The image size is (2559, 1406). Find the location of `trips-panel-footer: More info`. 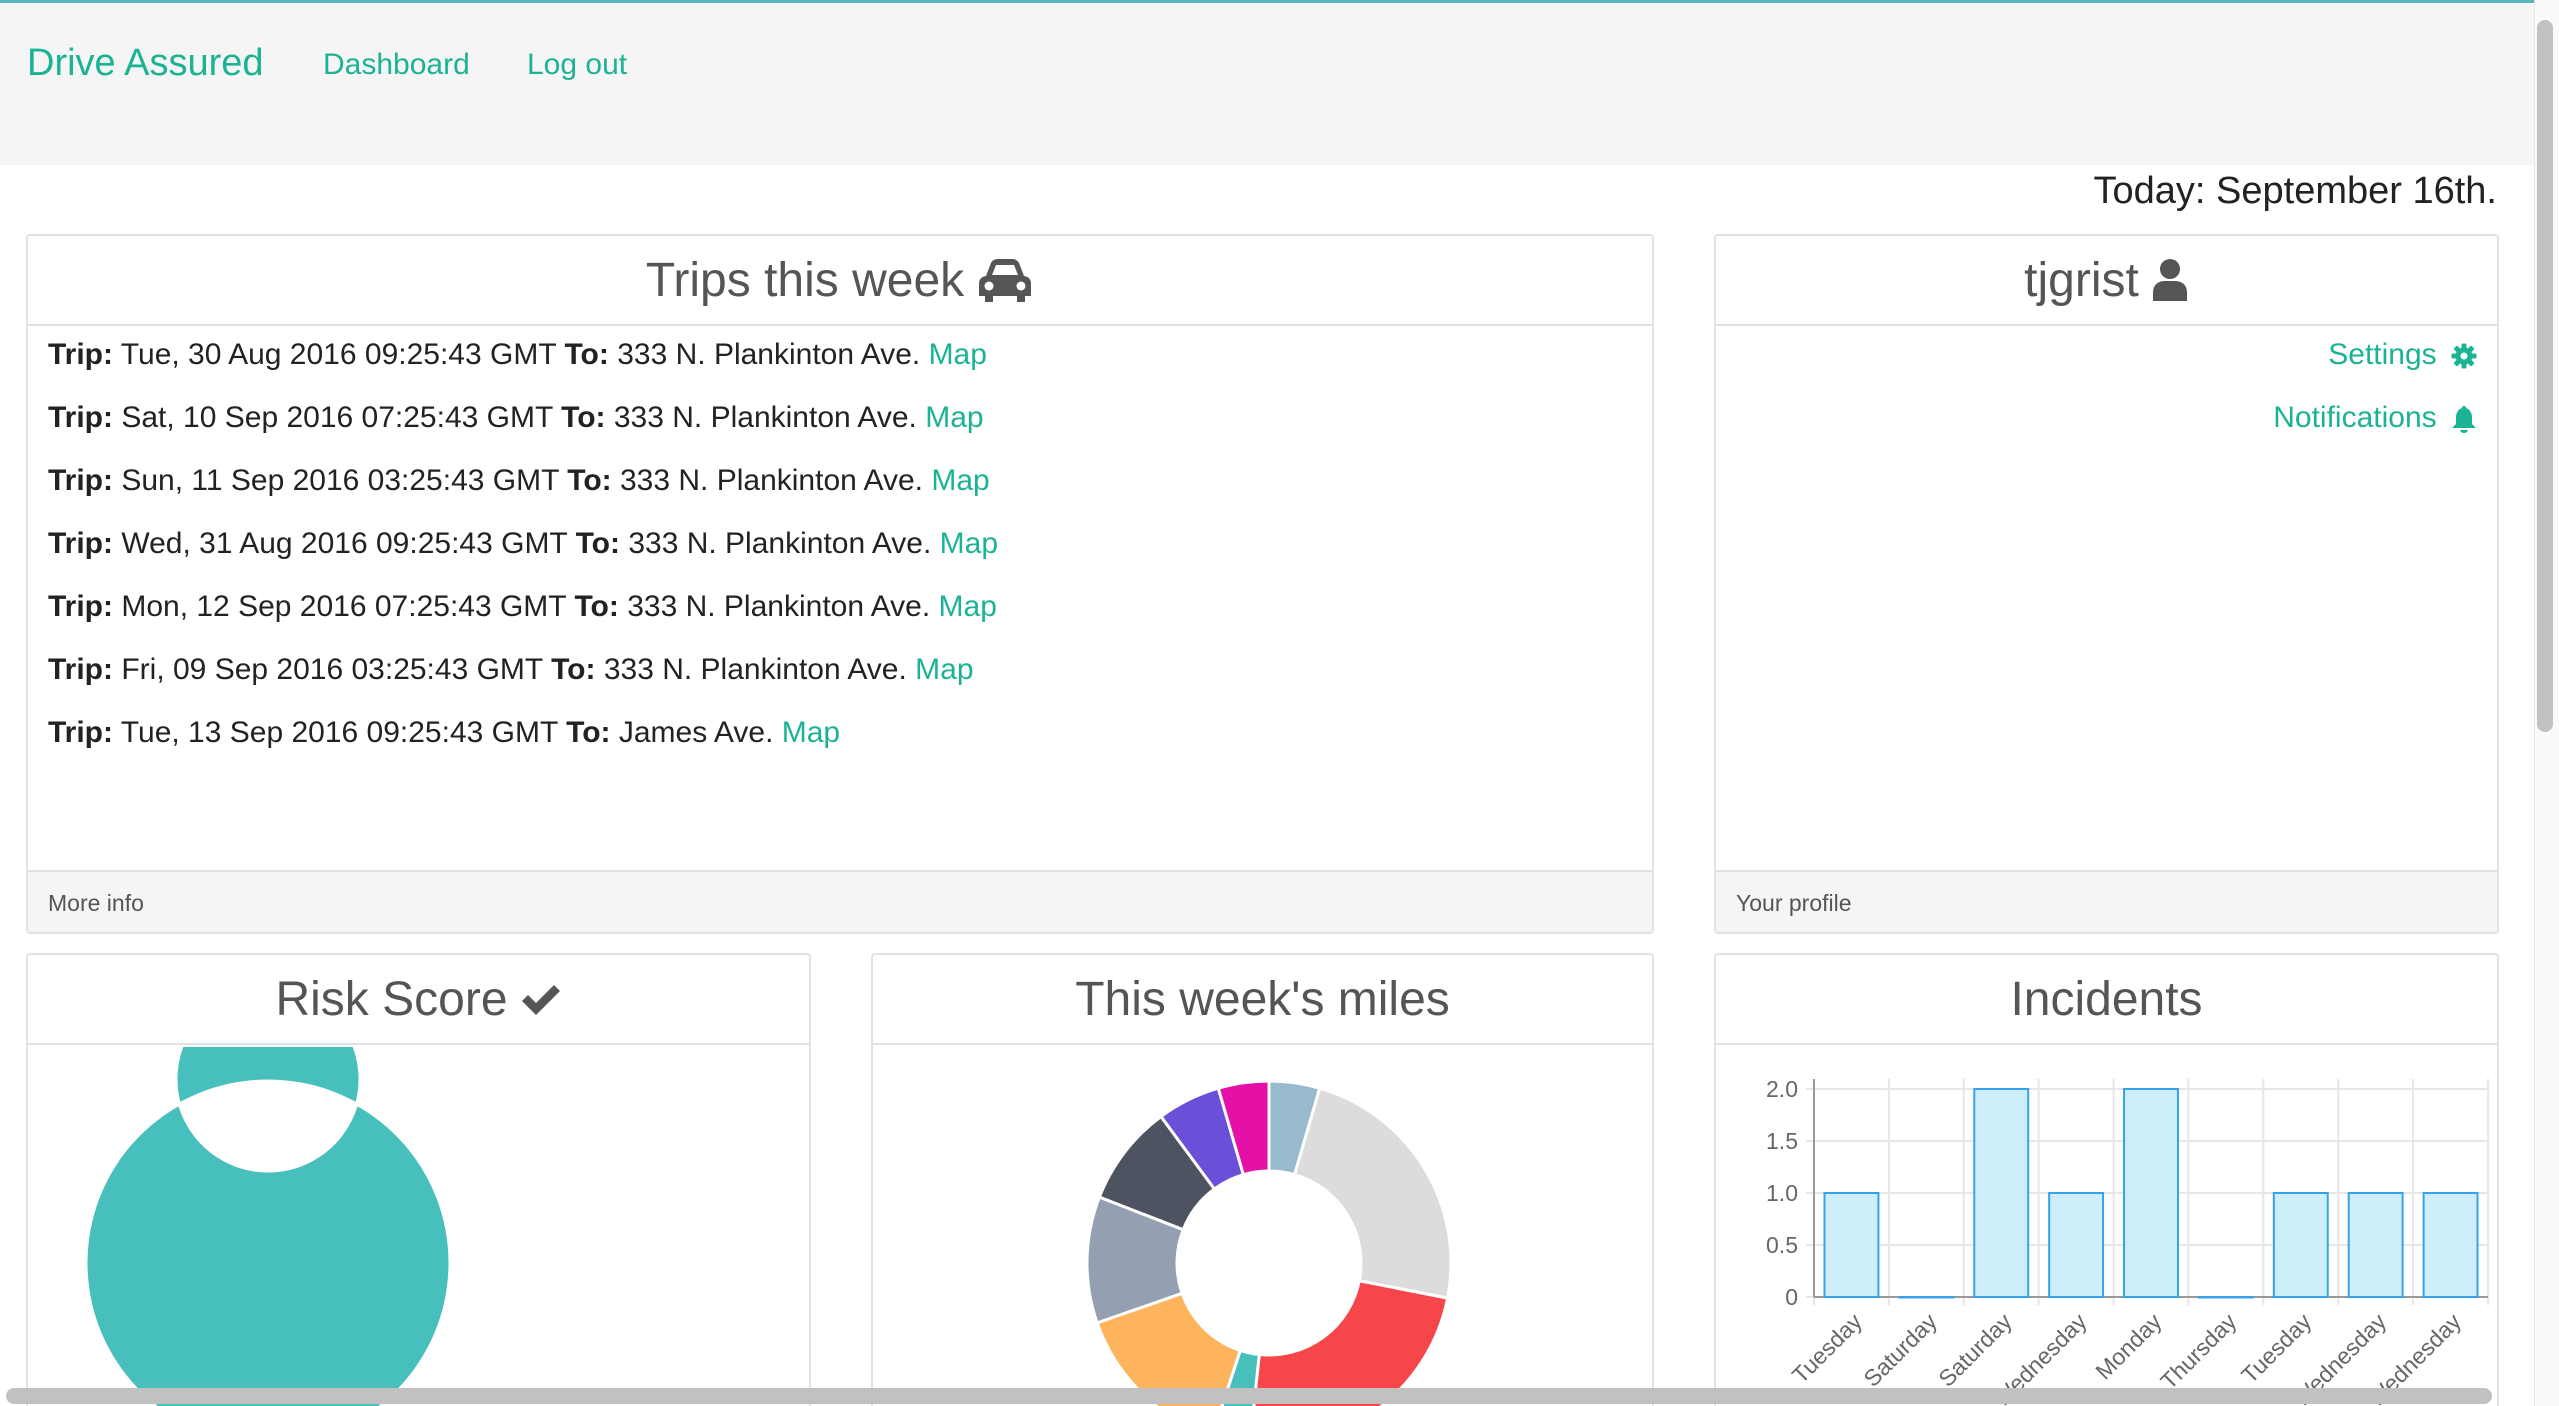

trips-panel-footer: More info is located at coordinates (840, 901).